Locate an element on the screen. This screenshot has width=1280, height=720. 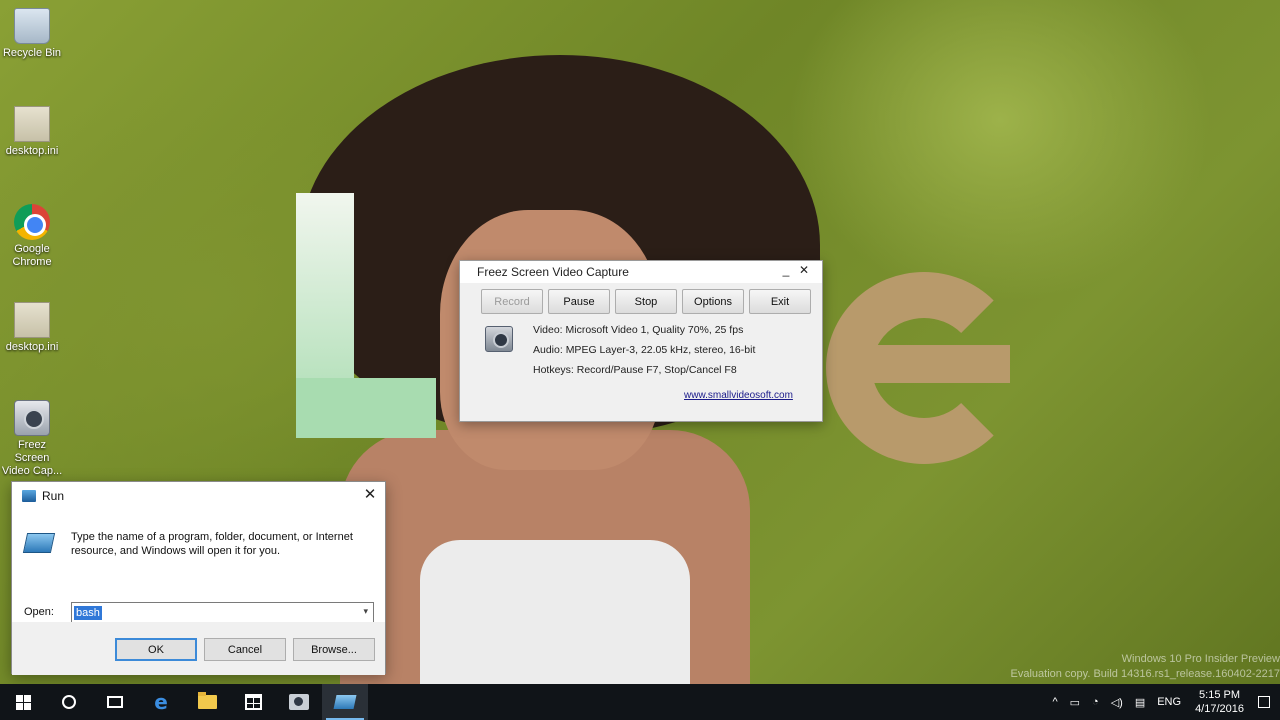
action-center-icon: ▤ is located at coordinates (1140, 702).